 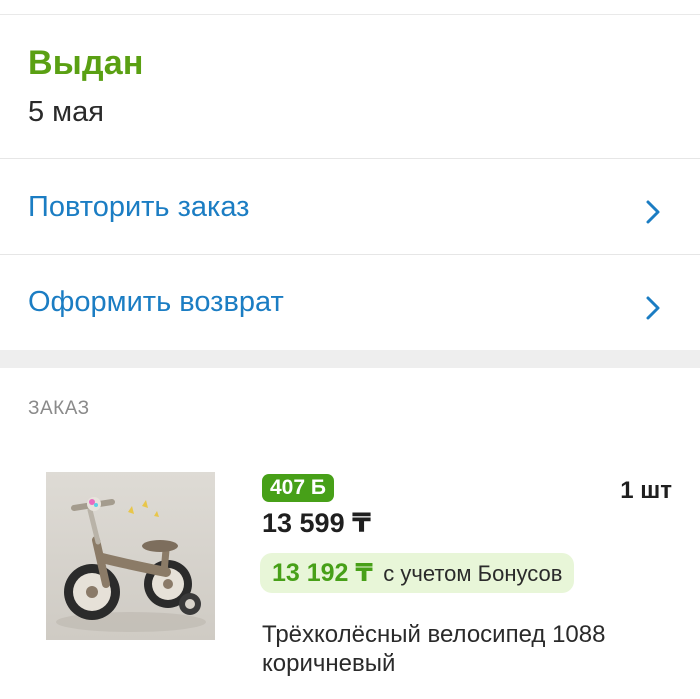 I want to click on top-divider, so click(x=350, y=14).